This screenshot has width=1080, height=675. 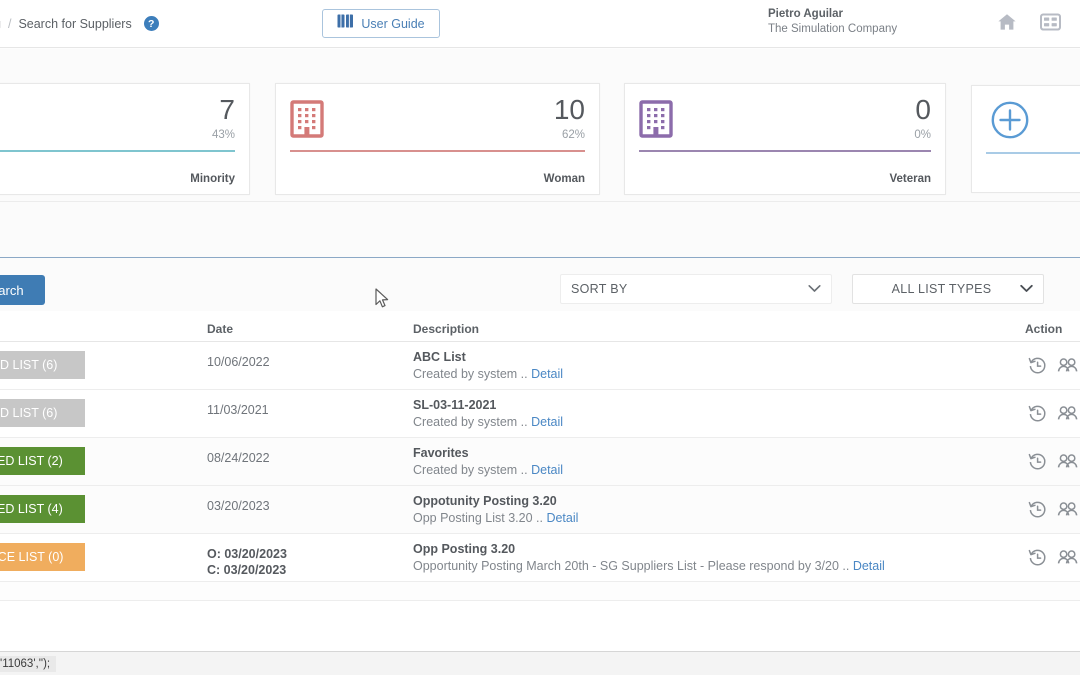 What do you see at coordinates (1028, 22) in the screenshot?
I see `header-nav-icons` at bounding box center [1028, 22].